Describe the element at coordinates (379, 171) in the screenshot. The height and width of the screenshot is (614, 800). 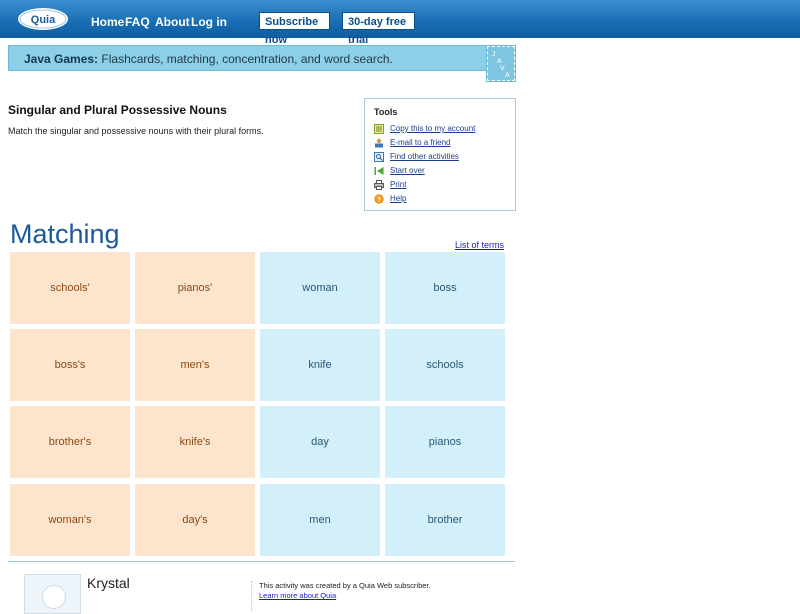
I see `restart-icon` at that location.